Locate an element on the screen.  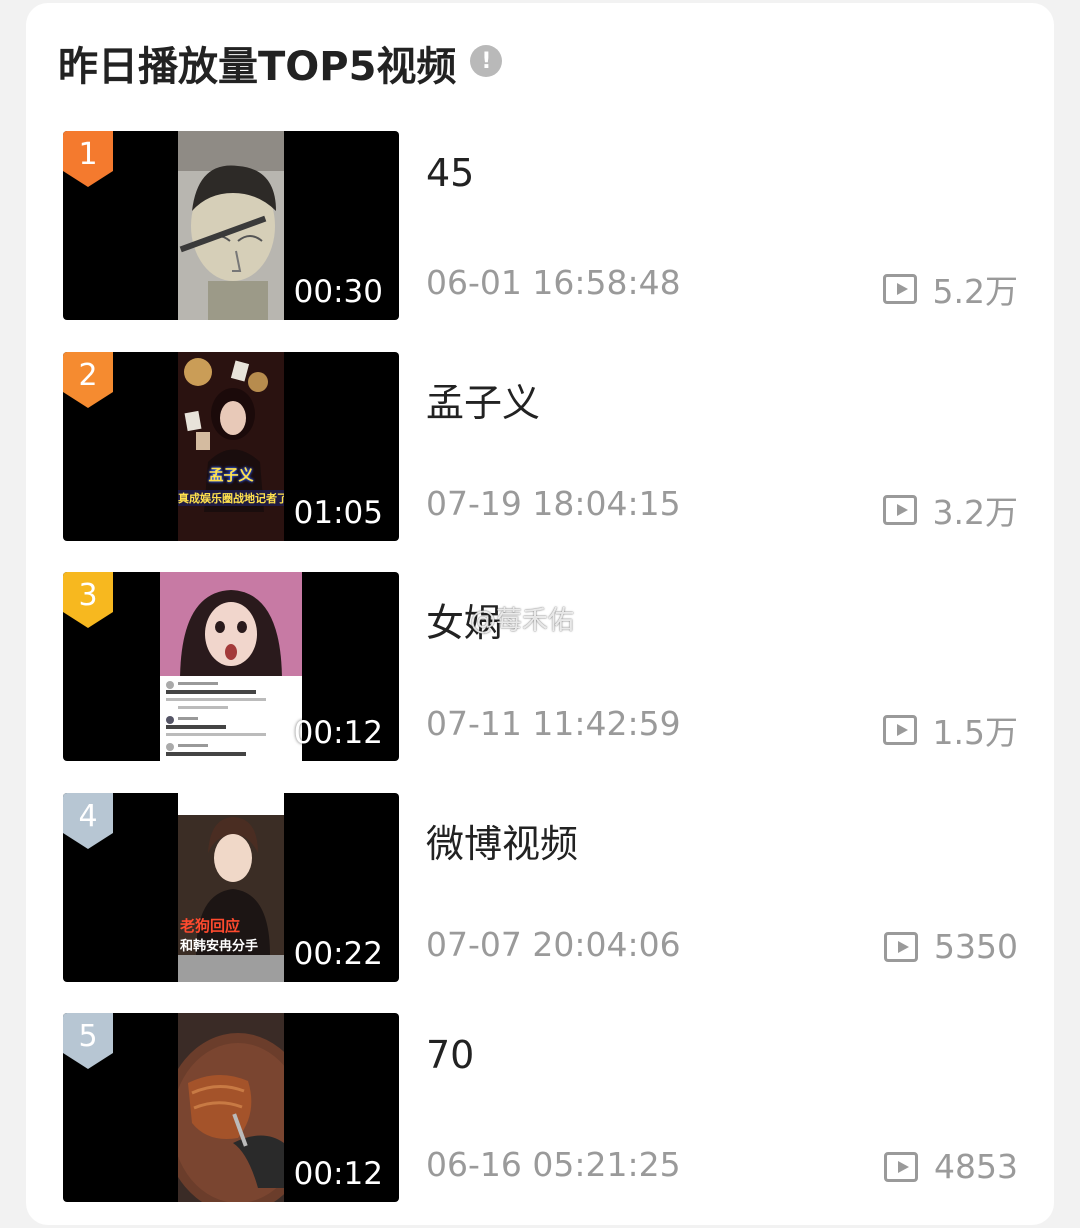
play-count-value: 3.2万 is located at coordinates (975, 512).